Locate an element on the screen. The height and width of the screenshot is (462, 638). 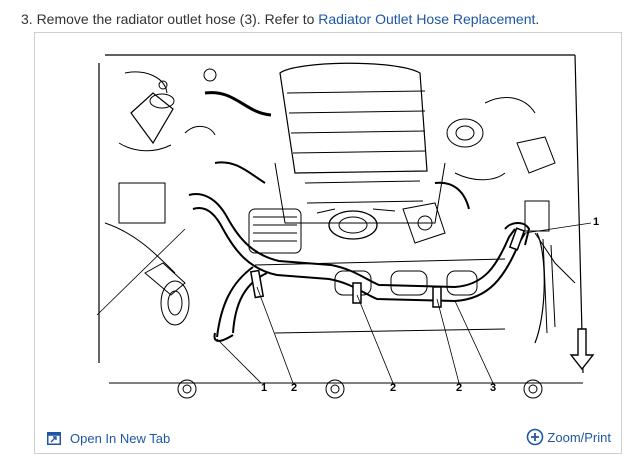
callout-2-left: 2 is located at coordinates (294, 388).